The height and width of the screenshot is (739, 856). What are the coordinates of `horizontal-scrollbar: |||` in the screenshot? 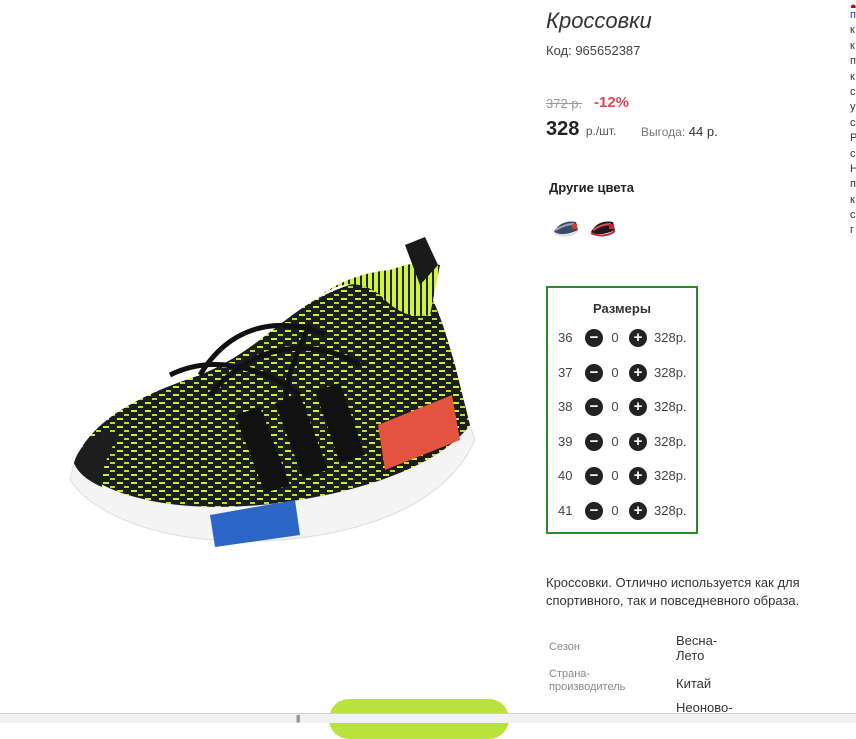 It's located at (428, 718).